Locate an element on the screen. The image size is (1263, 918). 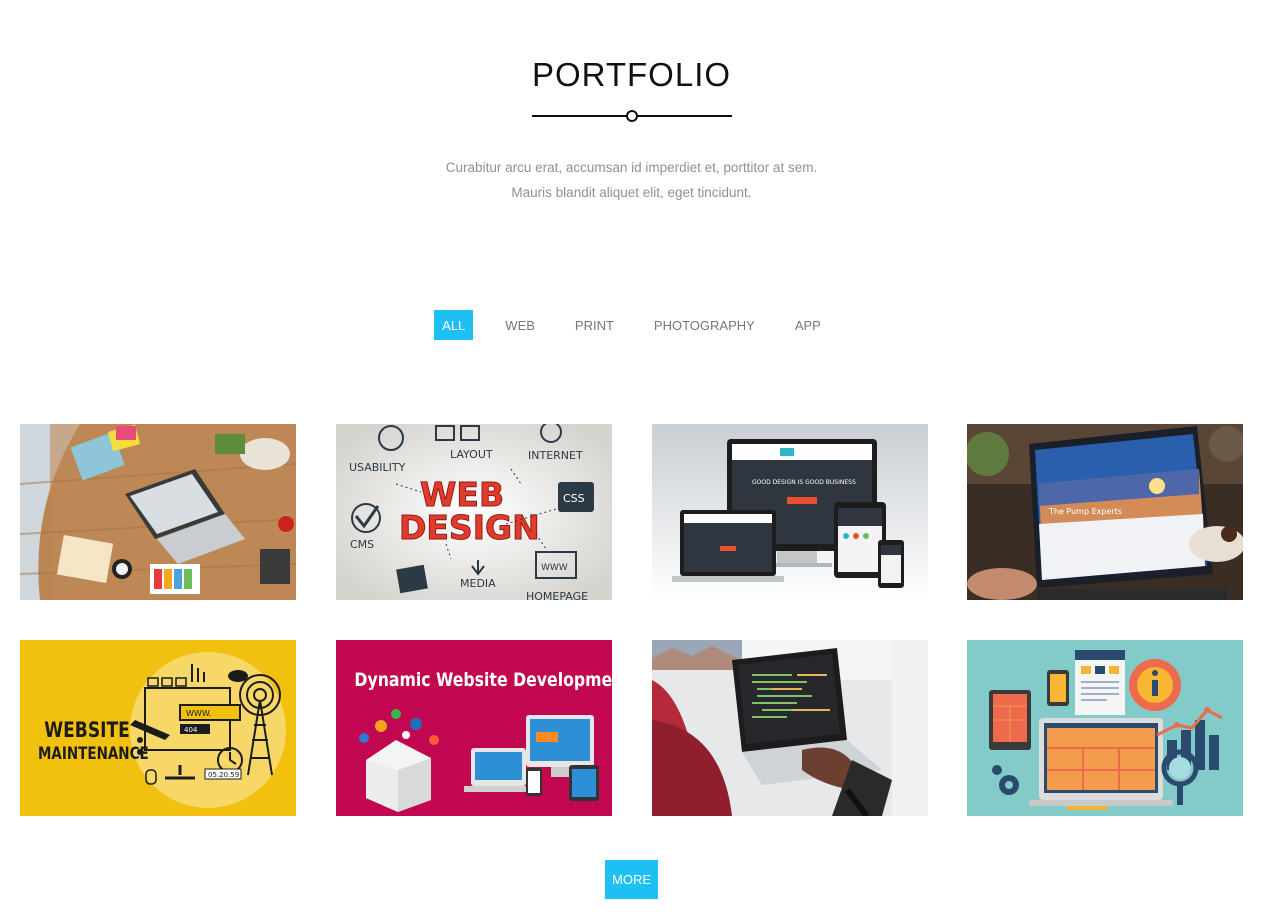
workspace-laptop-desk-photo is located at coordinates (158, 512).